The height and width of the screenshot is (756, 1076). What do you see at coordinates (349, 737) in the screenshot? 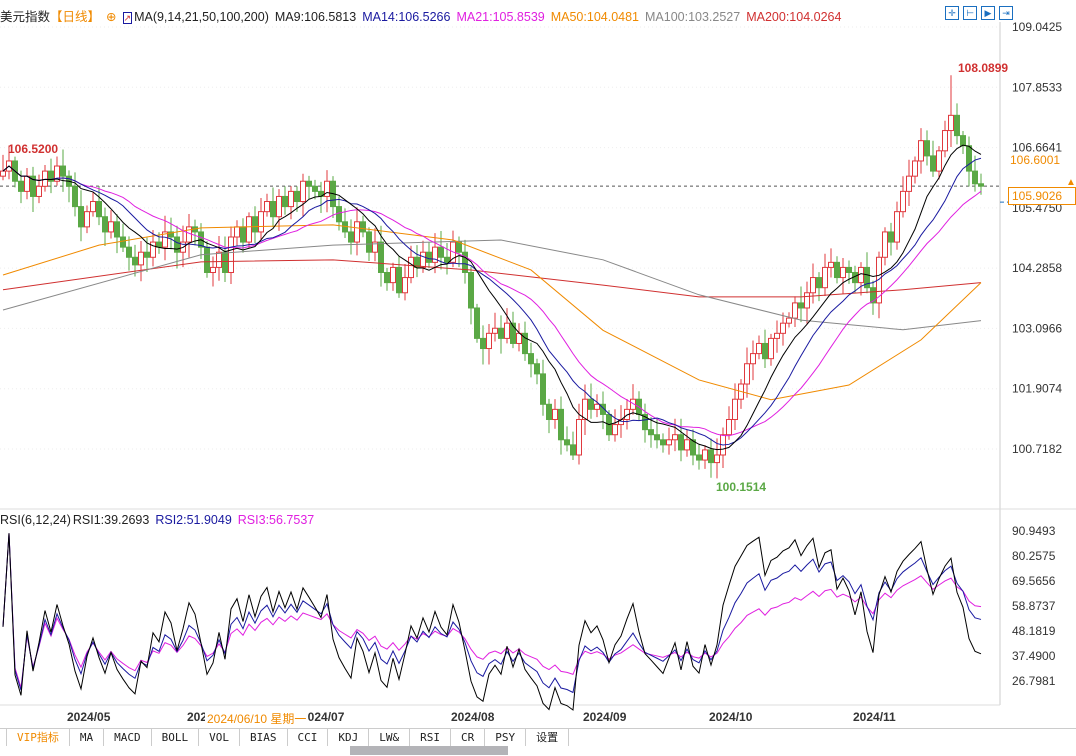
I see `tab-kdj: KDJ` at bounding box center [349, 737].